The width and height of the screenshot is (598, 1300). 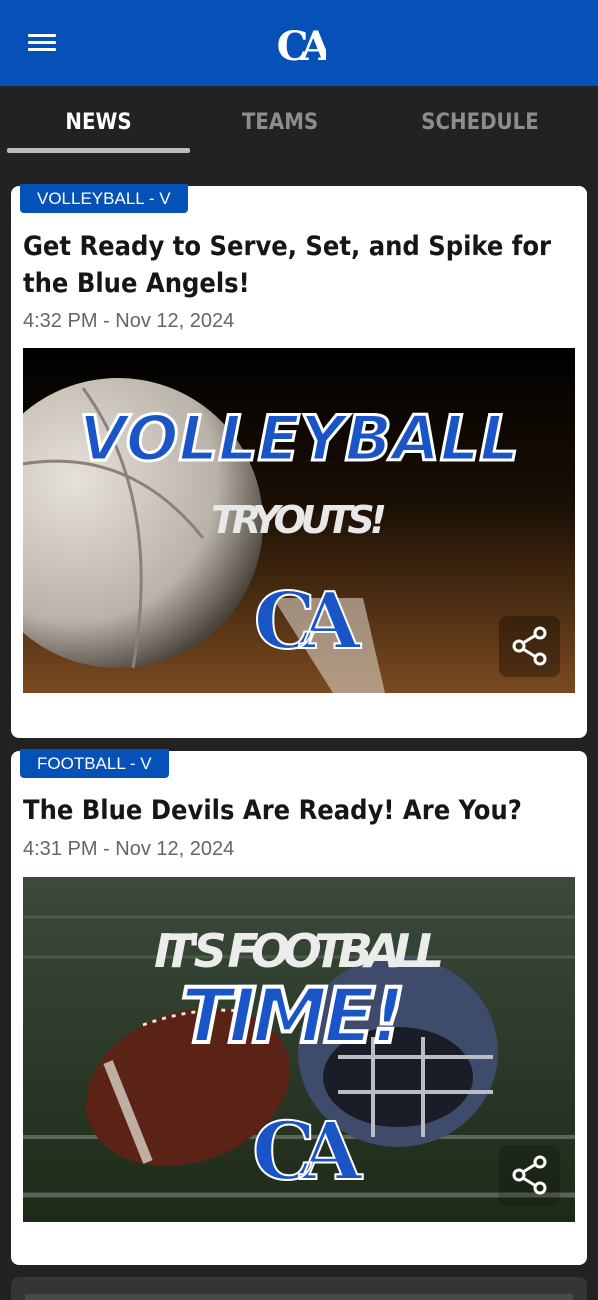 I want to click on tab-schedule: SCHEDULE, so click(x=480, y=122).